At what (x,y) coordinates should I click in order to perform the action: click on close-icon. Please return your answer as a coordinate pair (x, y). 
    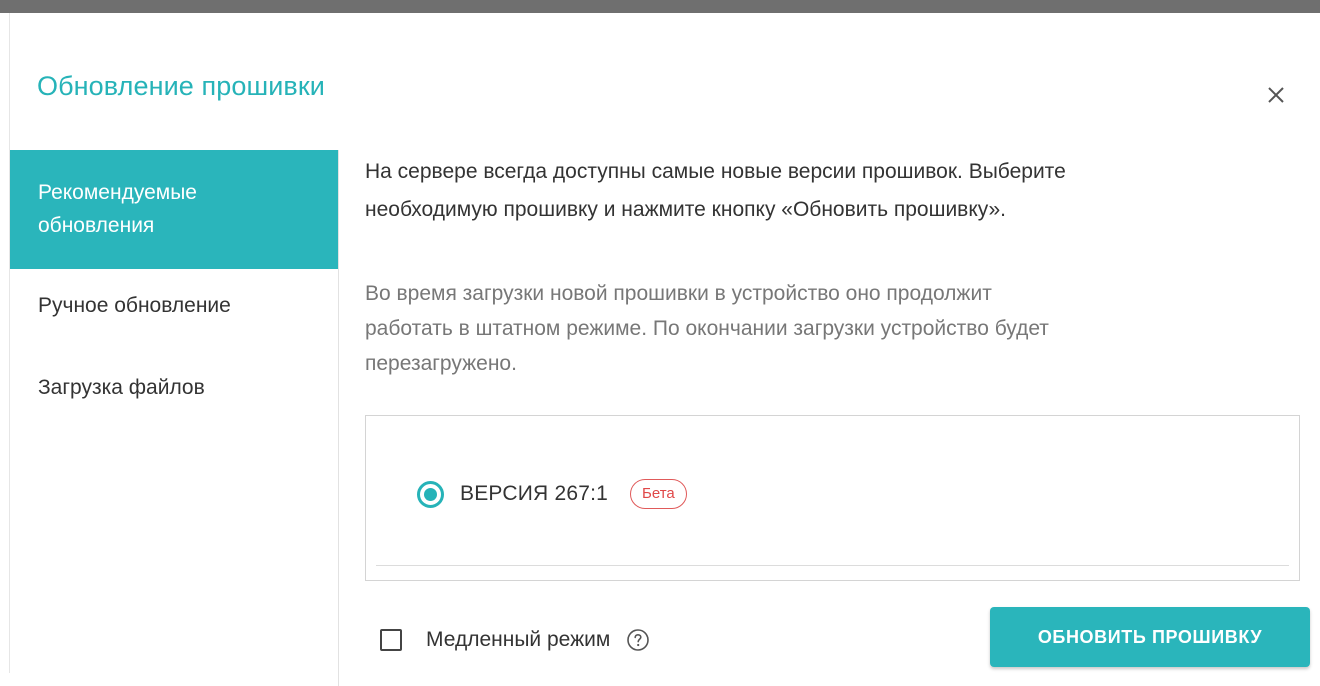
    Looking at the image, I should click on (1276, 95).